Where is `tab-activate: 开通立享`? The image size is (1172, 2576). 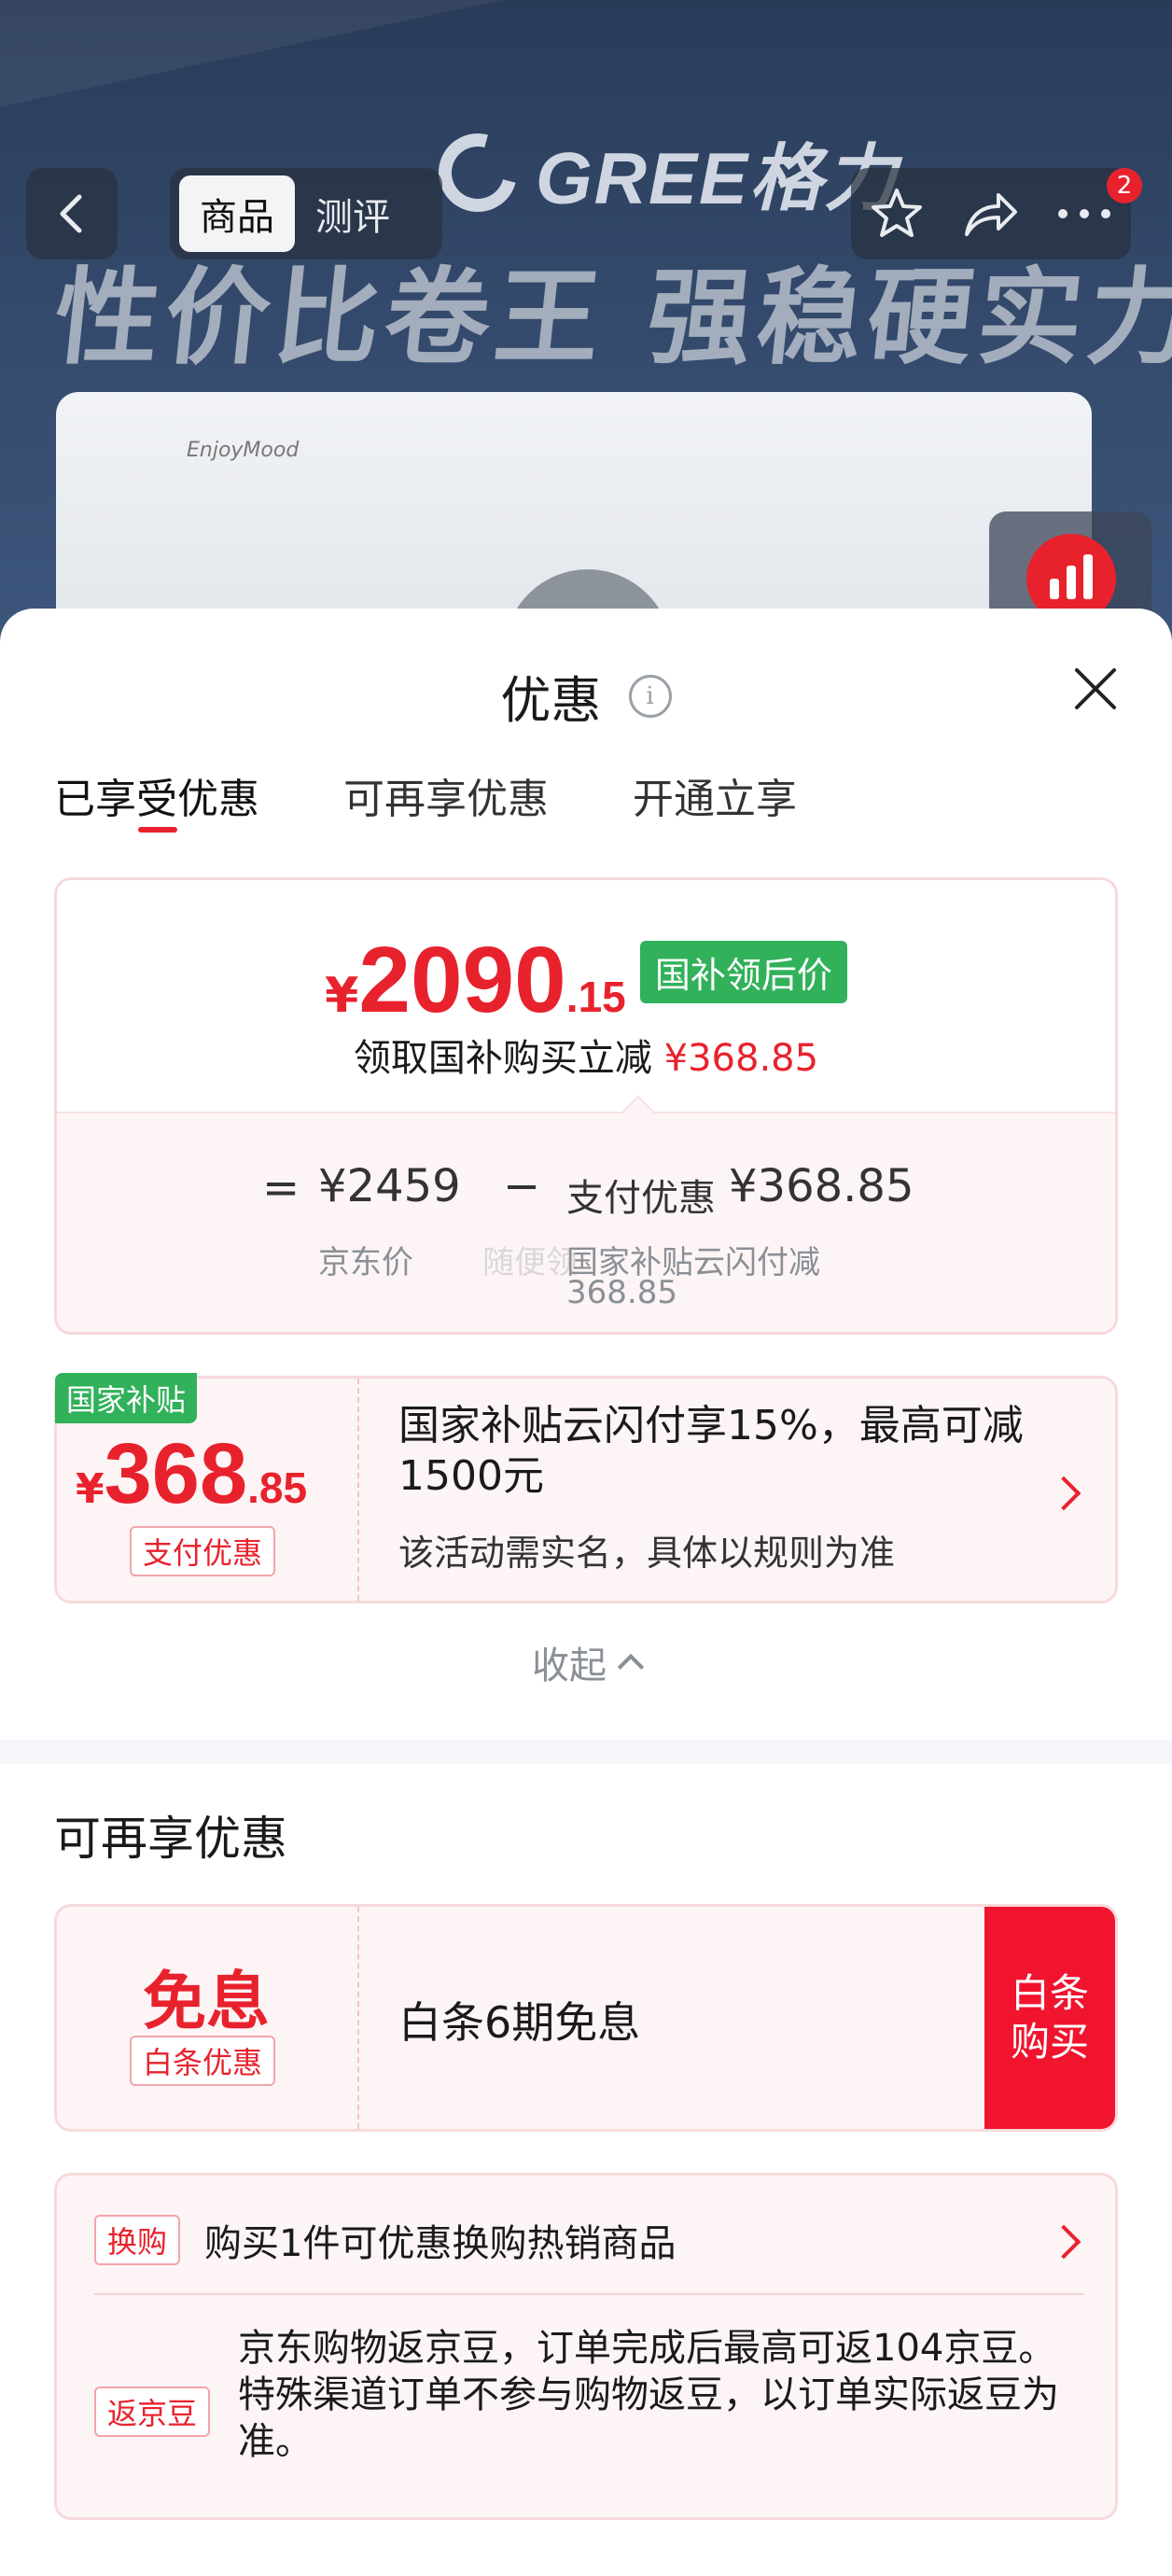
tab-activate: 开通立享 is located at coordinates (715, 795).